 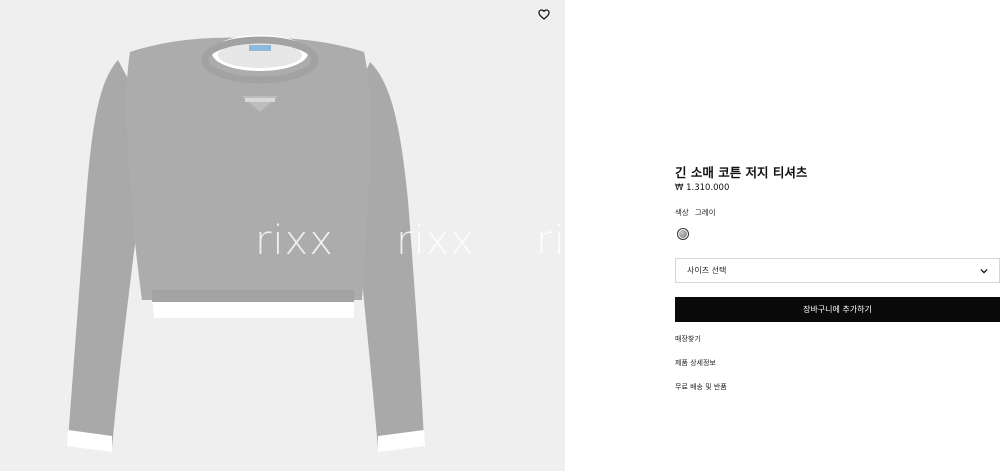 I want to click on shipping-returns-link: 무료 배송 및 반품, so click(x=701, y=387).